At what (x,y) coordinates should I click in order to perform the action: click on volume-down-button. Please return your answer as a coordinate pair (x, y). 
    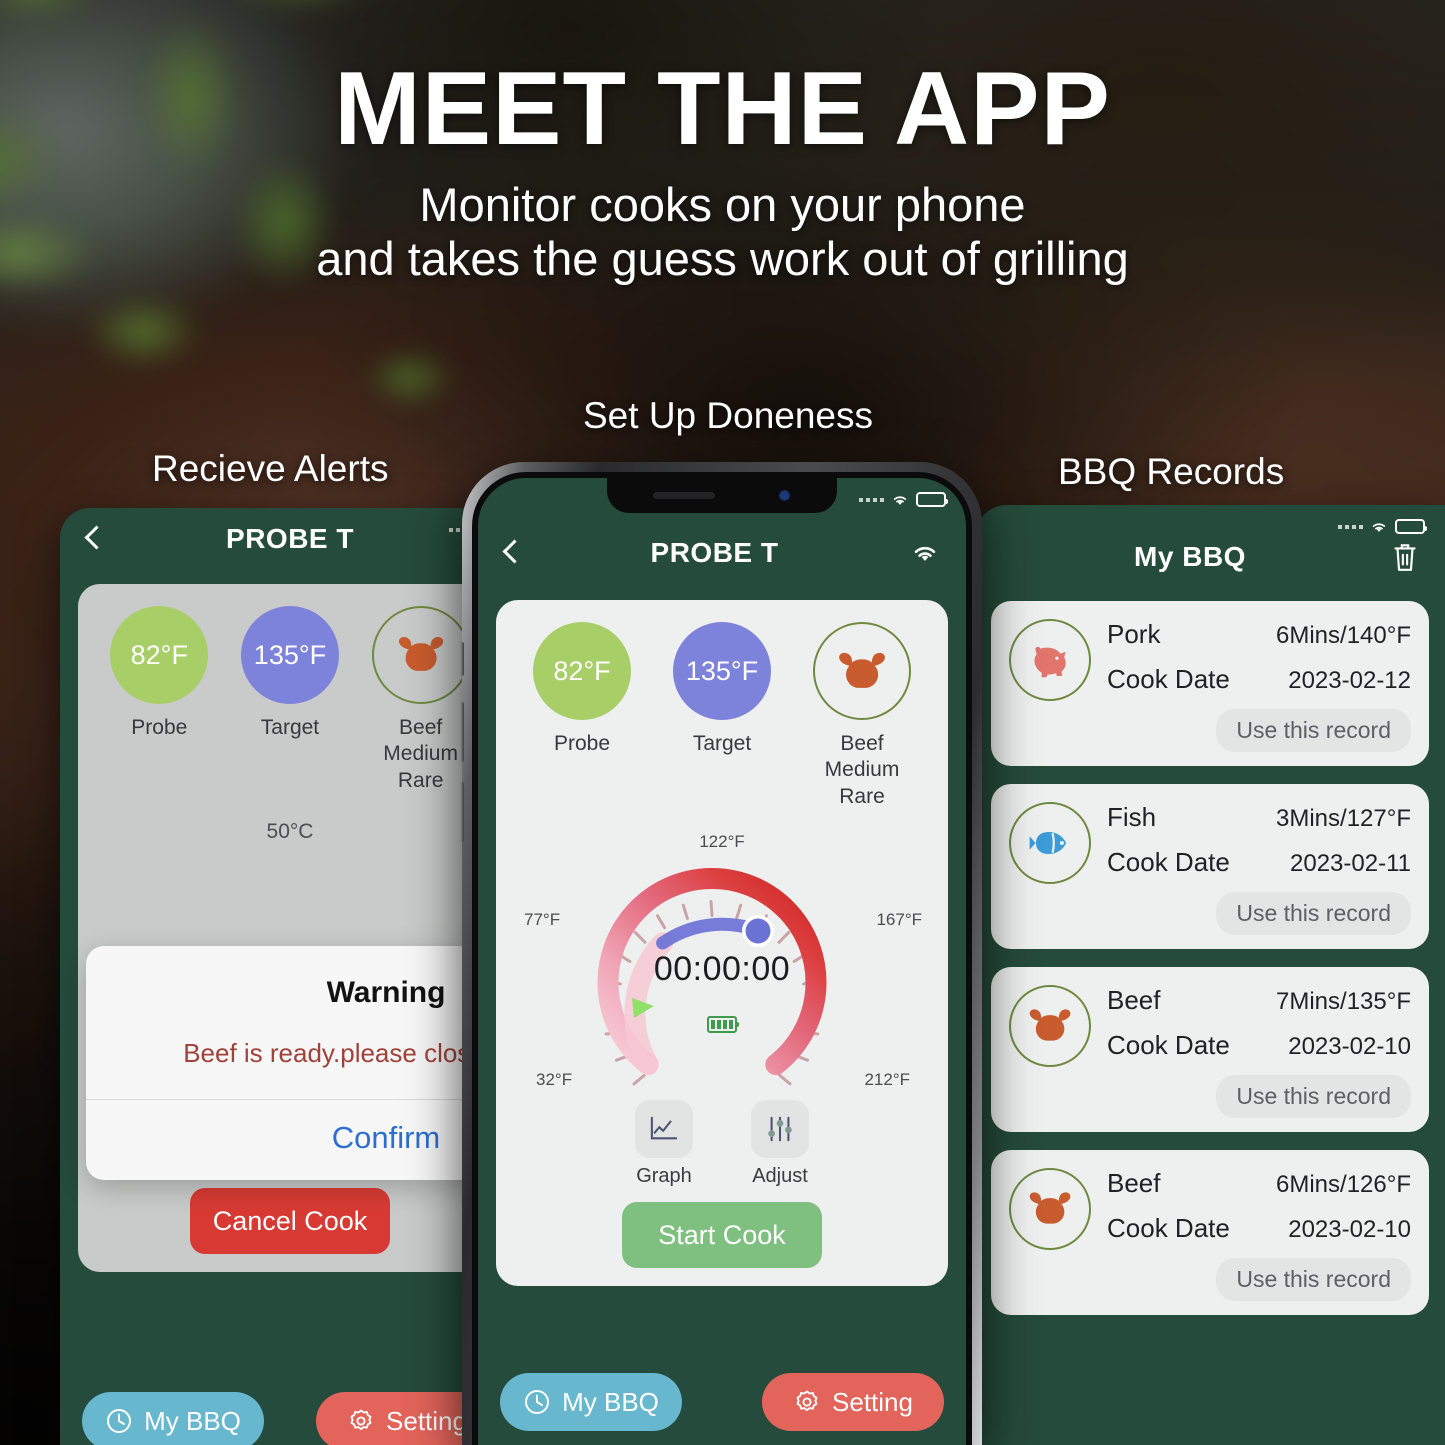
    Looking at the image, I should click on (462, 812).